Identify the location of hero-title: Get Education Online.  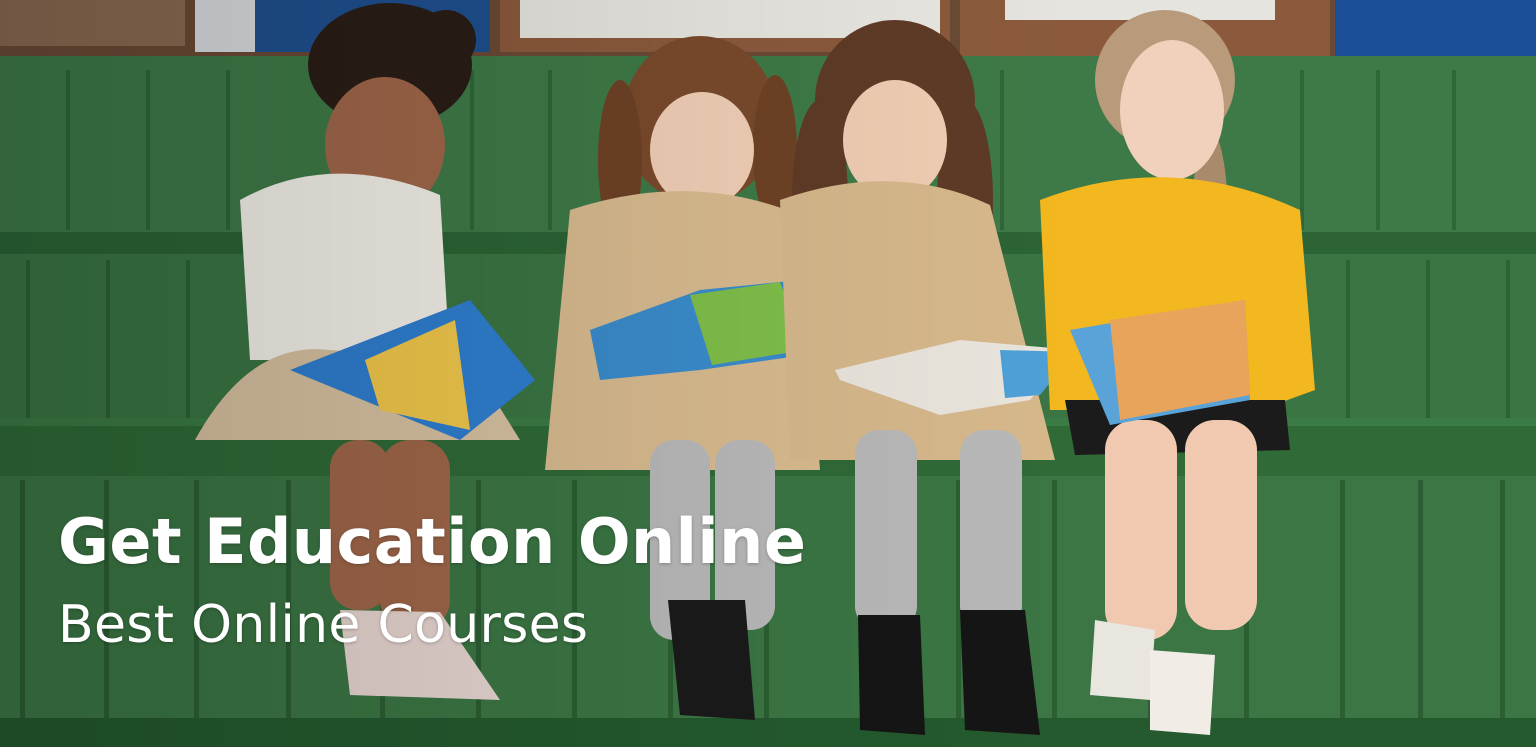
(432, 541).